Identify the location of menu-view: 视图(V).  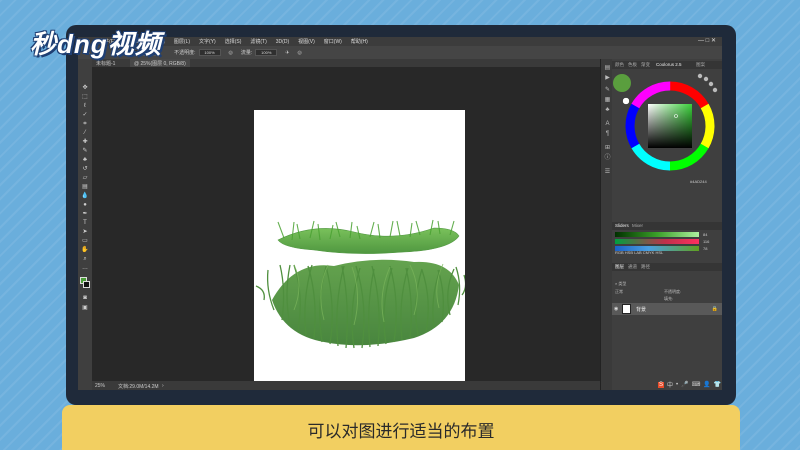
(306, 41).